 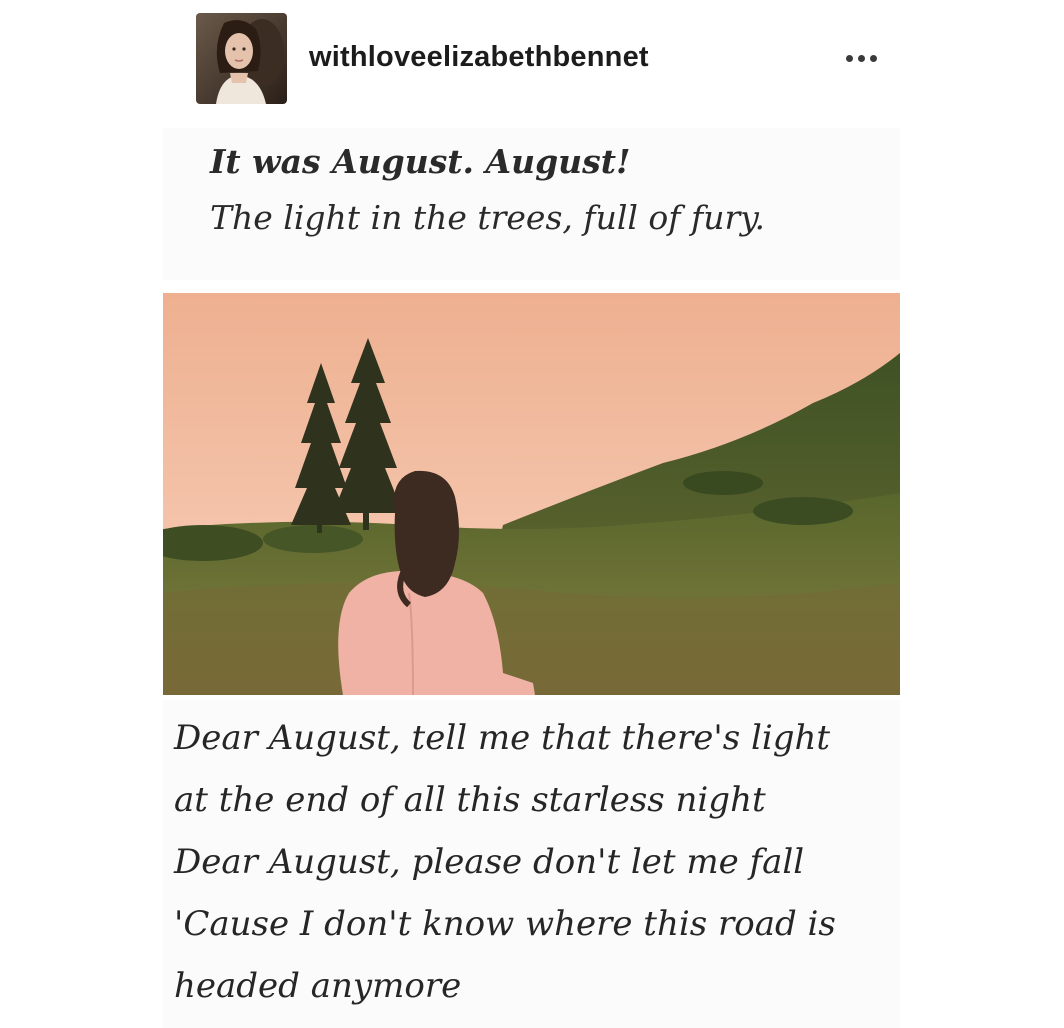 What do you see at coordinates (502, 738) in the screenshot?
I see `lyric-line-1: Dear August, tell me that there's light` at bounding box center [502, 738].